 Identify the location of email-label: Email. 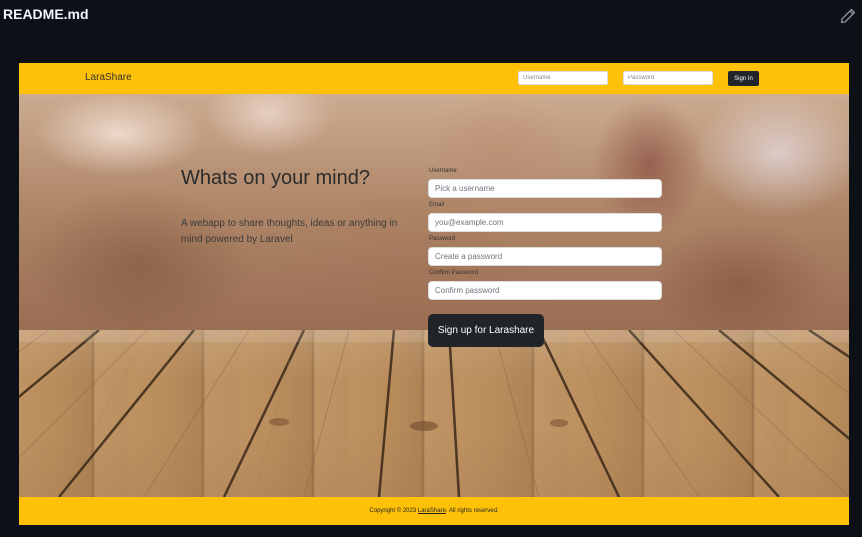
(437, 205).